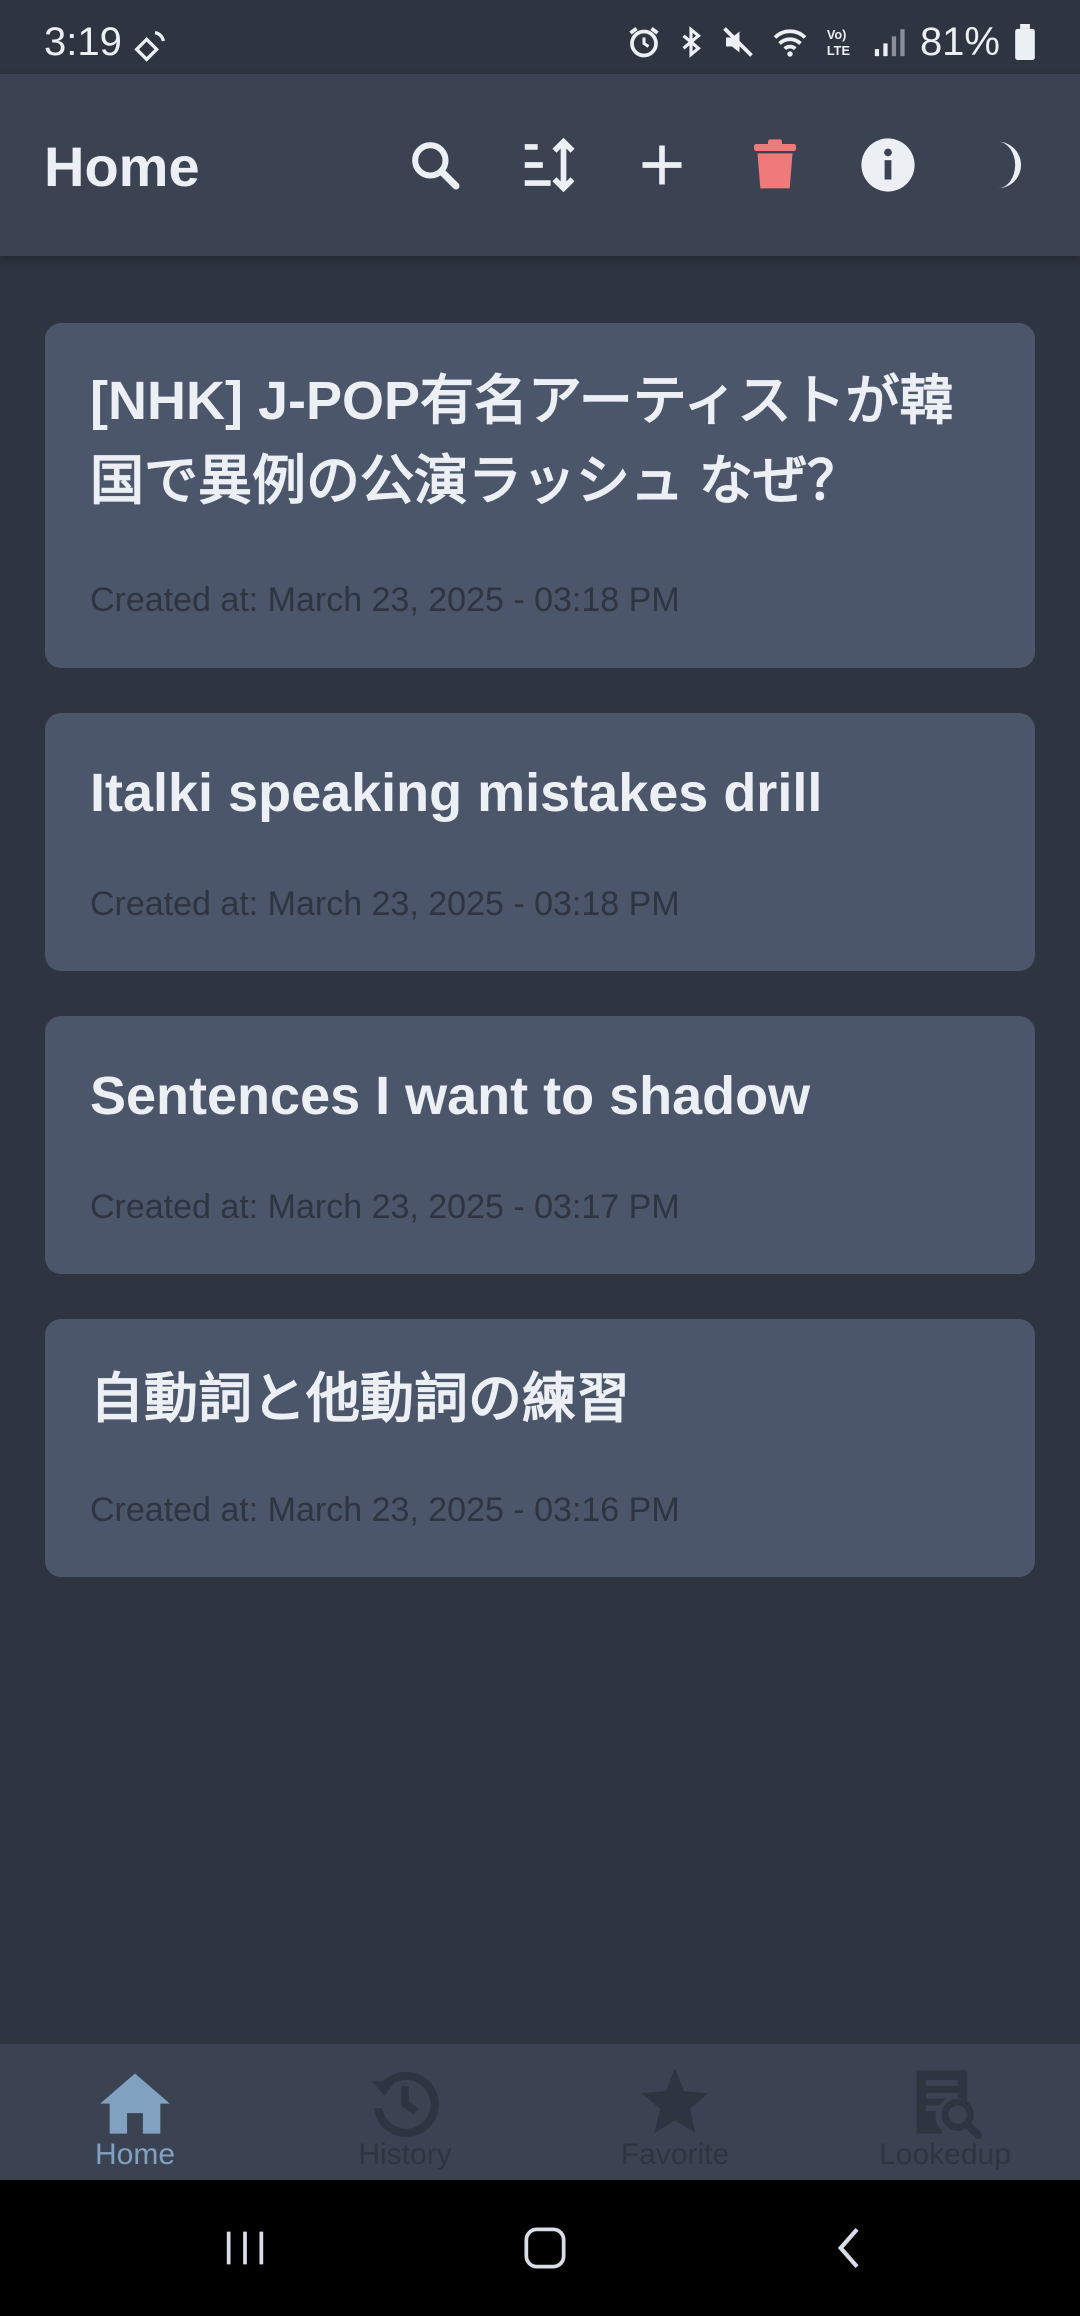 Image resolution: width=1080 pixels, height=2316 pixels. I want to click on note-title: Sentences I want to shadow, so click(450, 1096).